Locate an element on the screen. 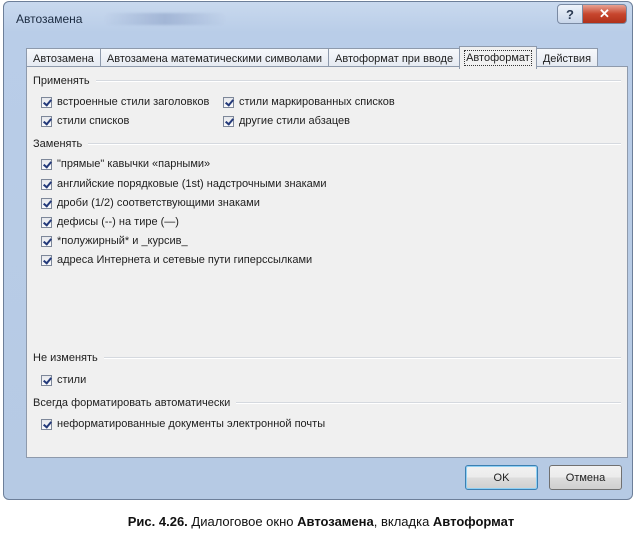 Image resolution: width=642 pixels, height=537 pixels. section-always-autoformat: Всегда форматировать автоматически is located at coordinates (327, 403).